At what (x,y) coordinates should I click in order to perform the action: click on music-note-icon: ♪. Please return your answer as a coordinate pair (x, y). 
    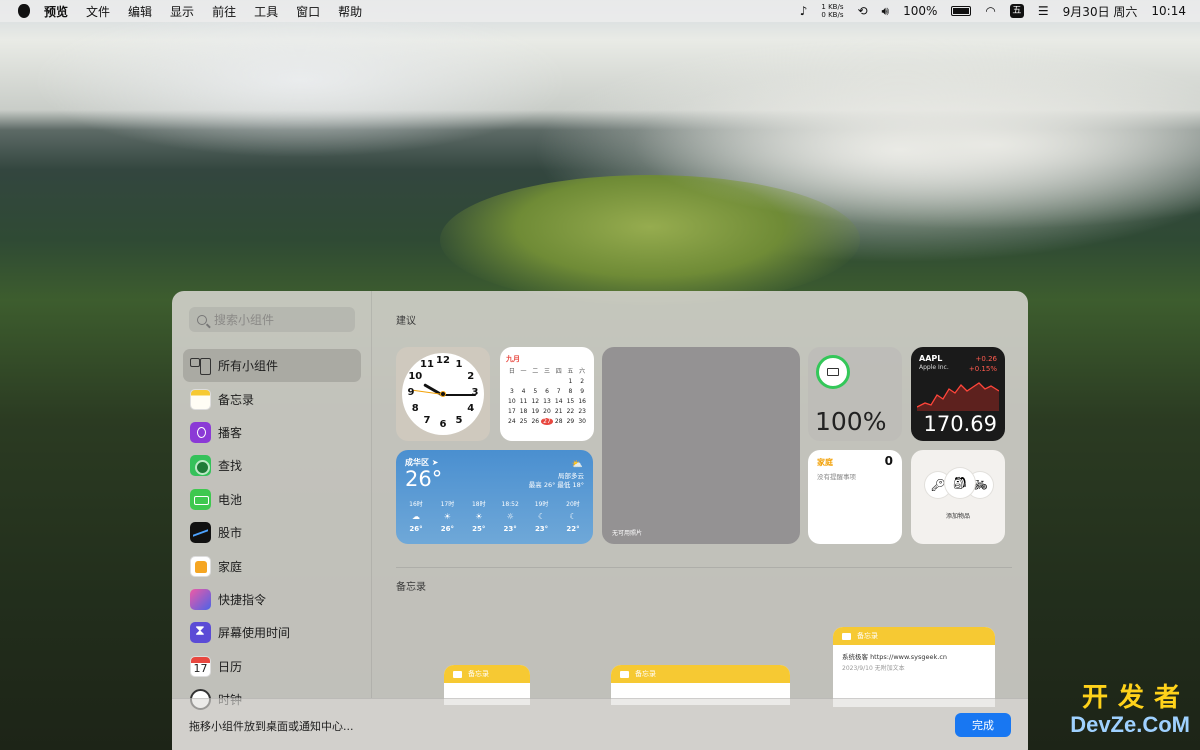
    Looking at the image, I should click on (804, 11).